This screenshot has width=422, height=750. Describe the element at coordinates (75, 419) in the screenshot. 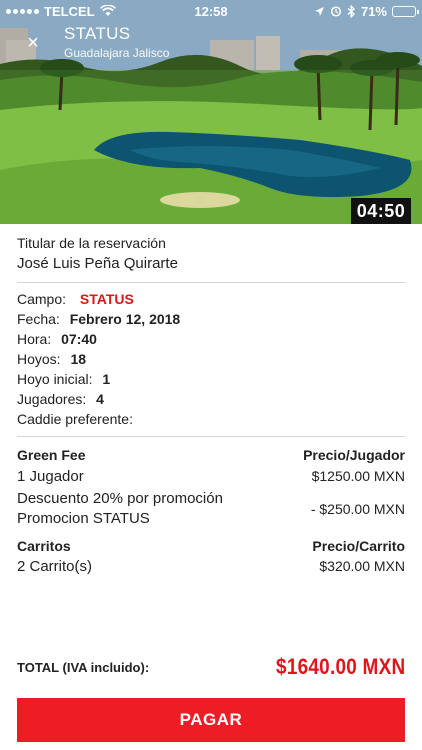

I see `caddie-label: Caddie preferente:` at that location.